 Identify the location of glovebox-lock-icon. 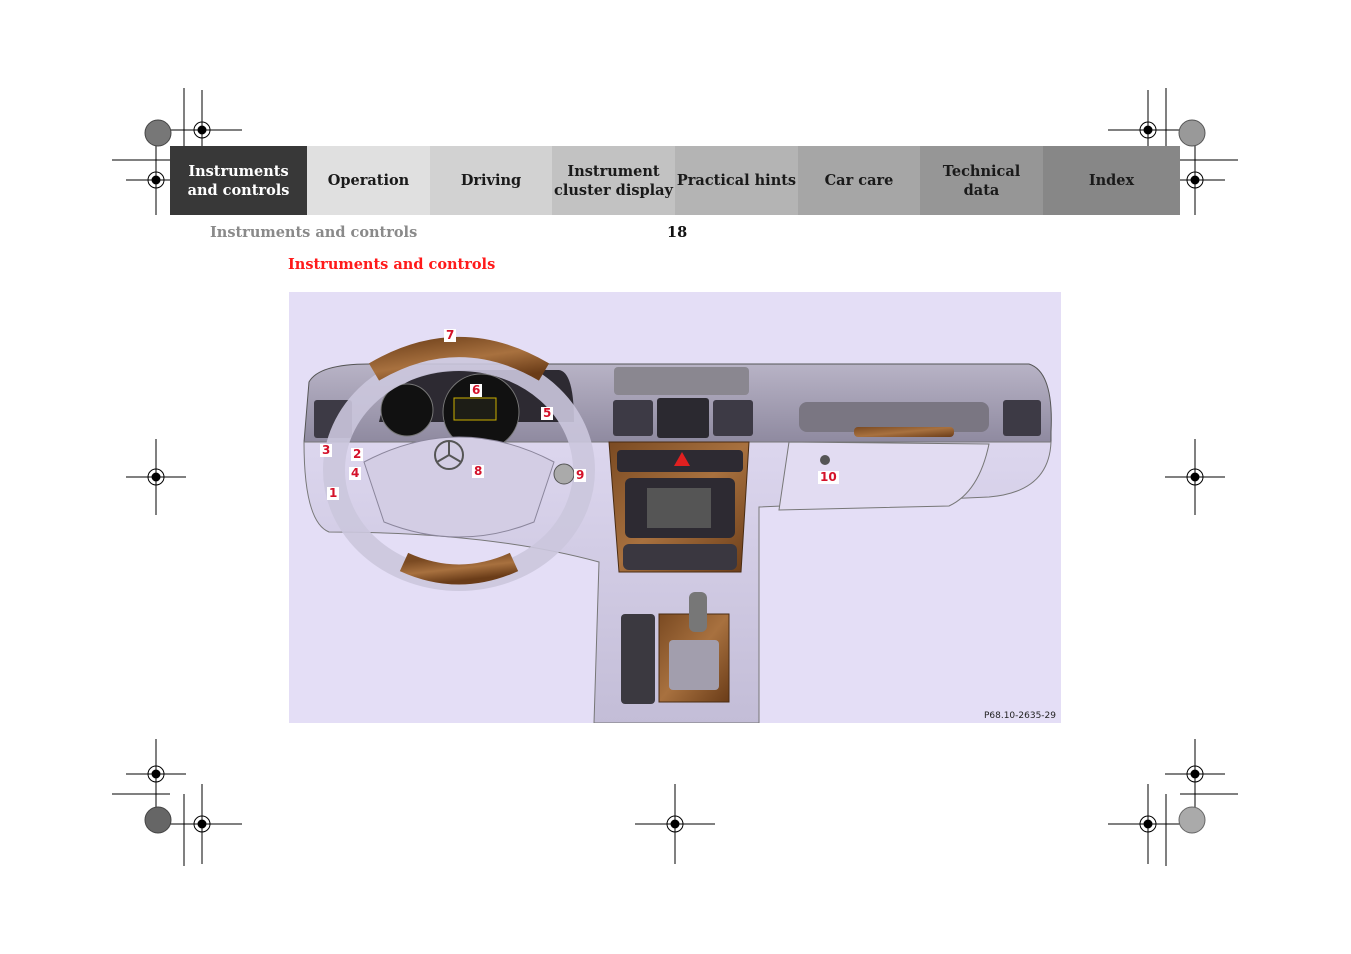
(825, 460).